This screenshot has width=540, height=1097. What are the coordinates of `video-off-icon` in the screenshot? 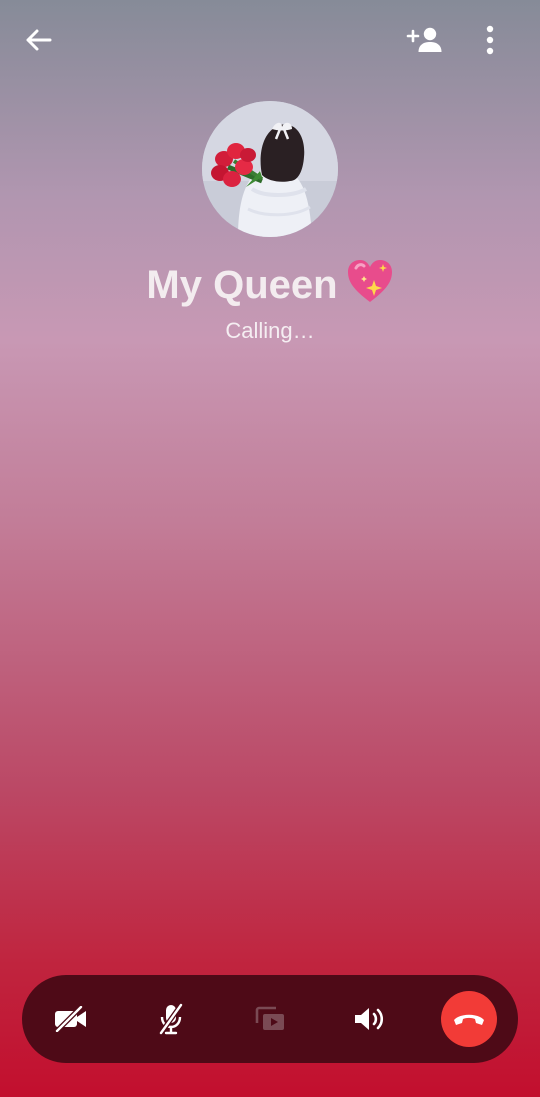 It's located at (70, 1019).